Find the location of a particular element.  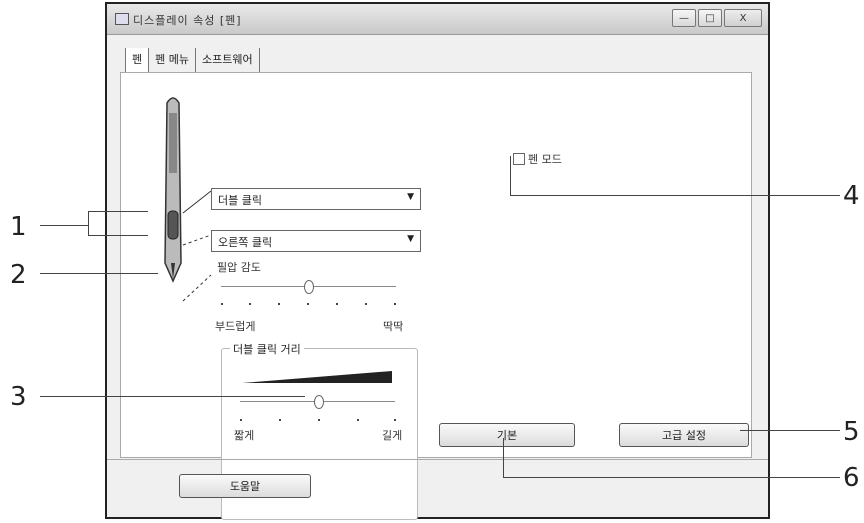

callout-3: 3 is located at coordinates (18, 397).